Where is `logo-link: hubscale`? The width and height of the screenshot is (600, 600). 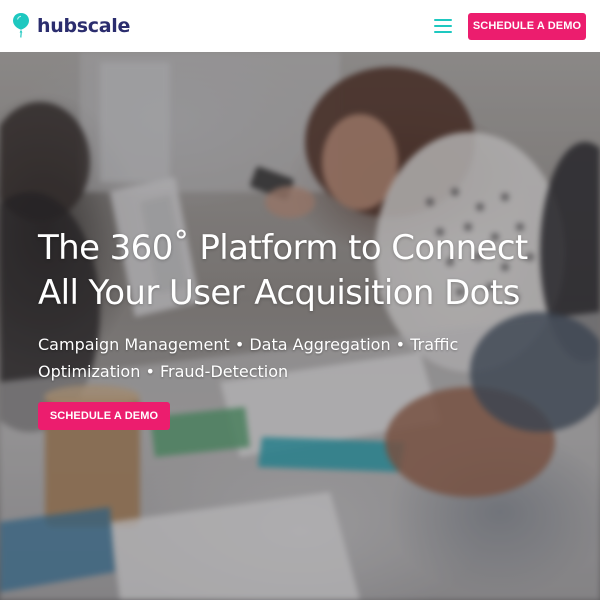 logo-link: hubscale is located at coordinates (71, 25).